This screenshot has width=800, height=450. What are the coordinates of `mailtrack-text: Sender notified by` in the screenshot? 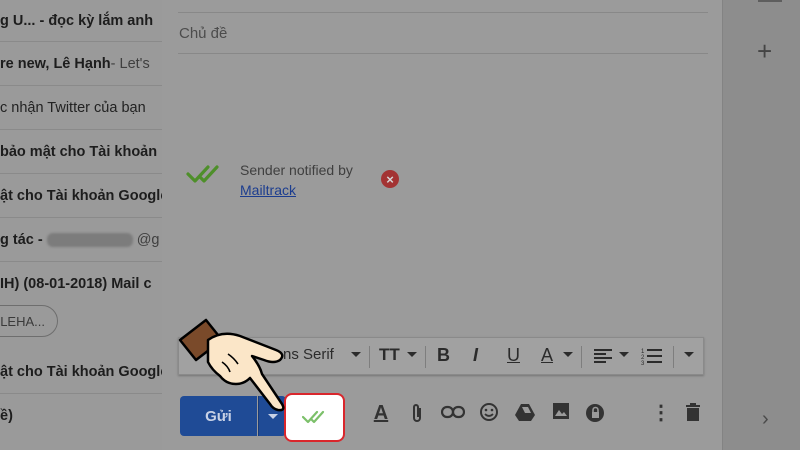 It's located at (296, 170).